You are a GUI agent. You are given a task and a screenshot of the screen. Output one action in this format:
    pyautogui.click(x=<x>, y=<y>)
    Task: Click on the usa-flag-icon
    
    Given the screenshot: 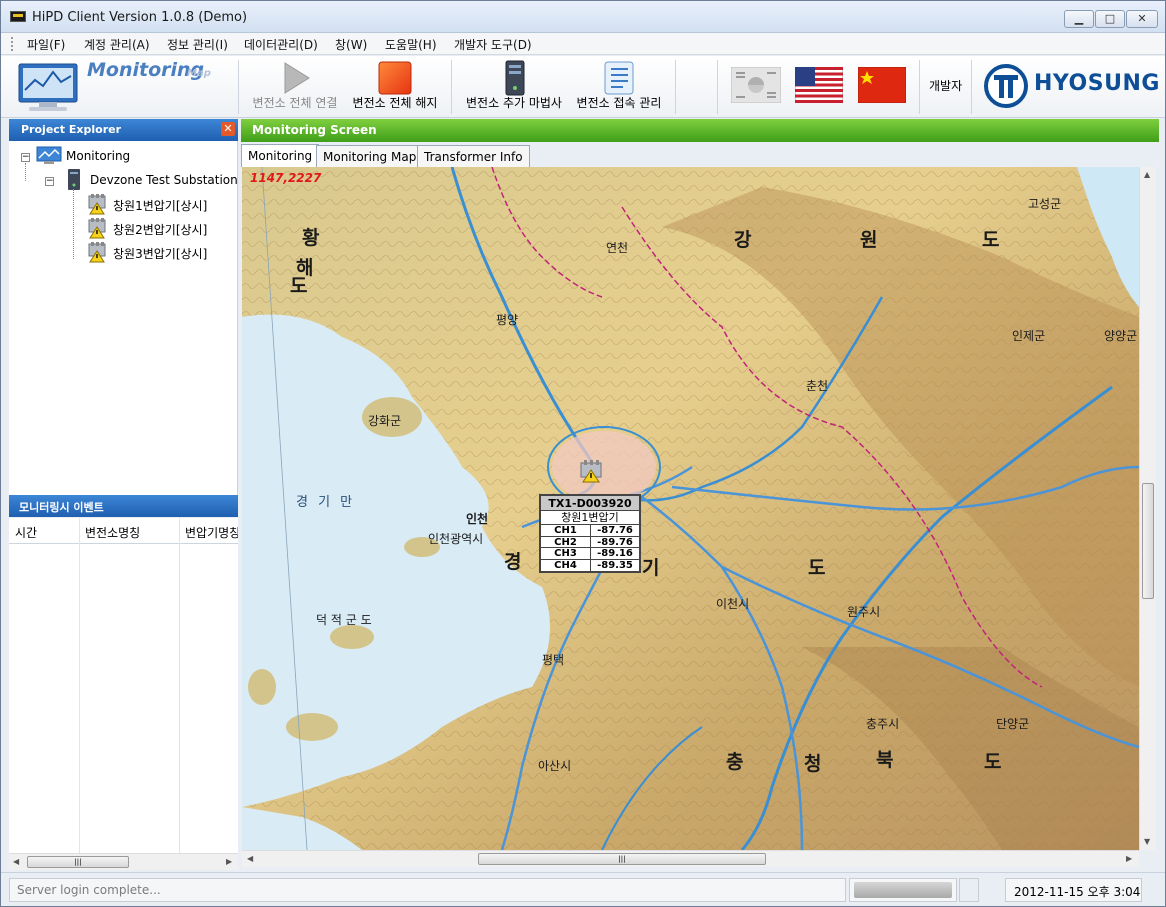 What is the action you would take?
    pyautogui.click(x=819, y=85)
    